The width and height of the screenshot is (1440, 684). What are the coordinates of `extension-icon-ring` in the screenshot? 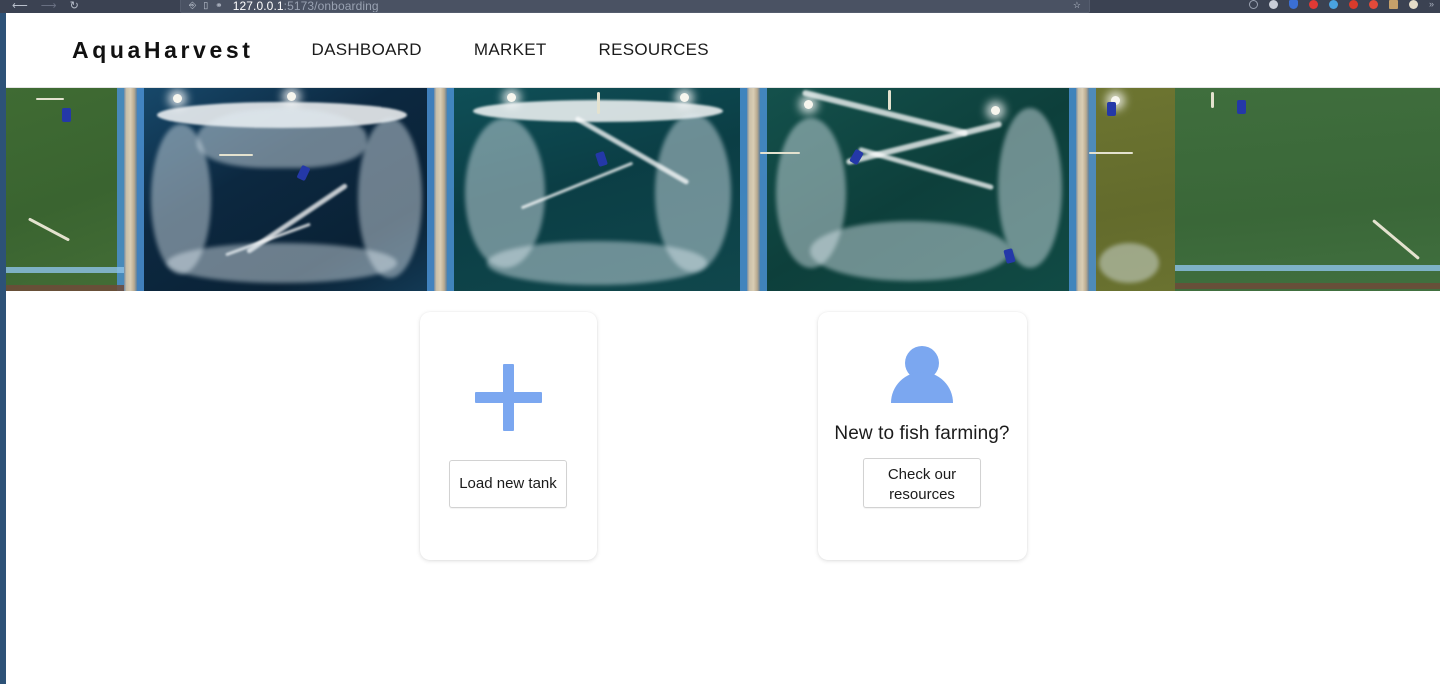 It's located at (1253, 4).